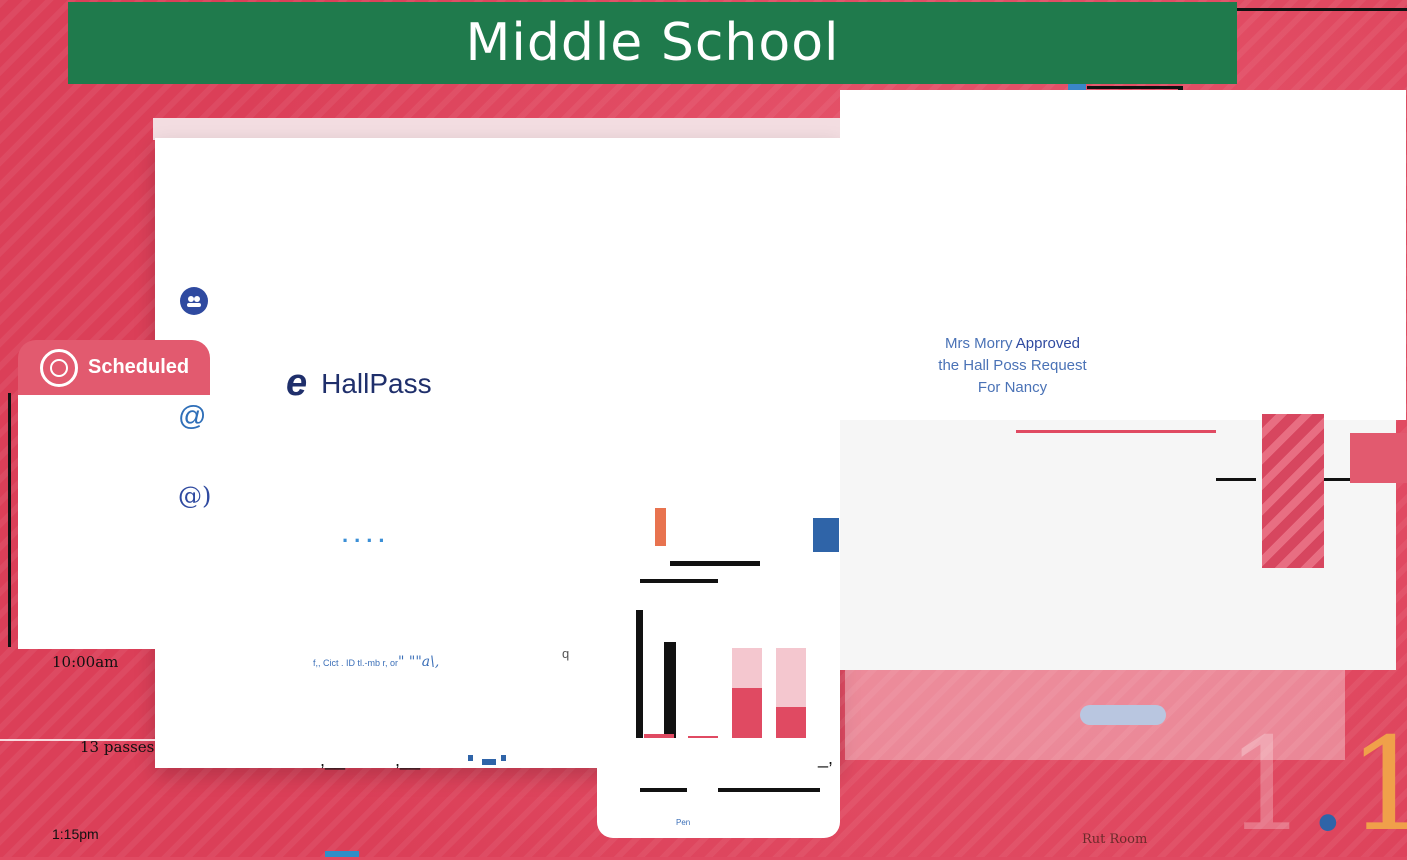 This screenshot has height=860, width=1407. I want to click on card-accent, so click(1116, 431).